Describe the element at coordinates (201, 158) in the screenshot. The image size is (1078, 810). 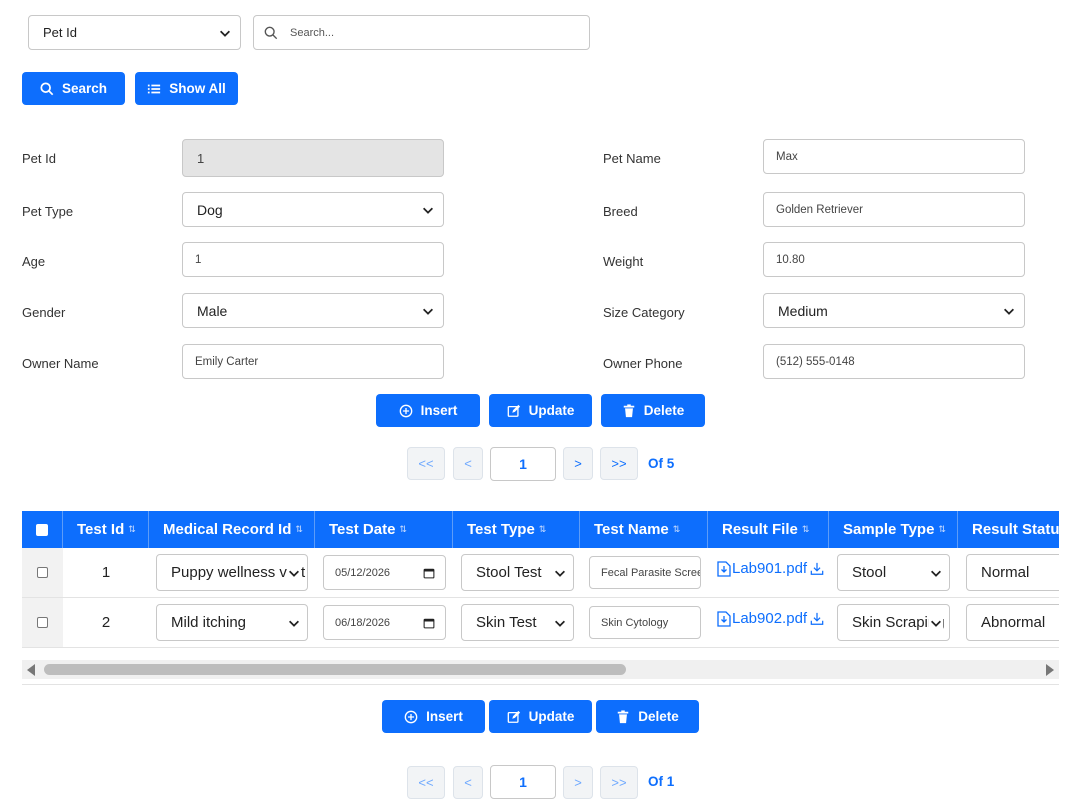
I see `pet-id-value: 1` at that location.